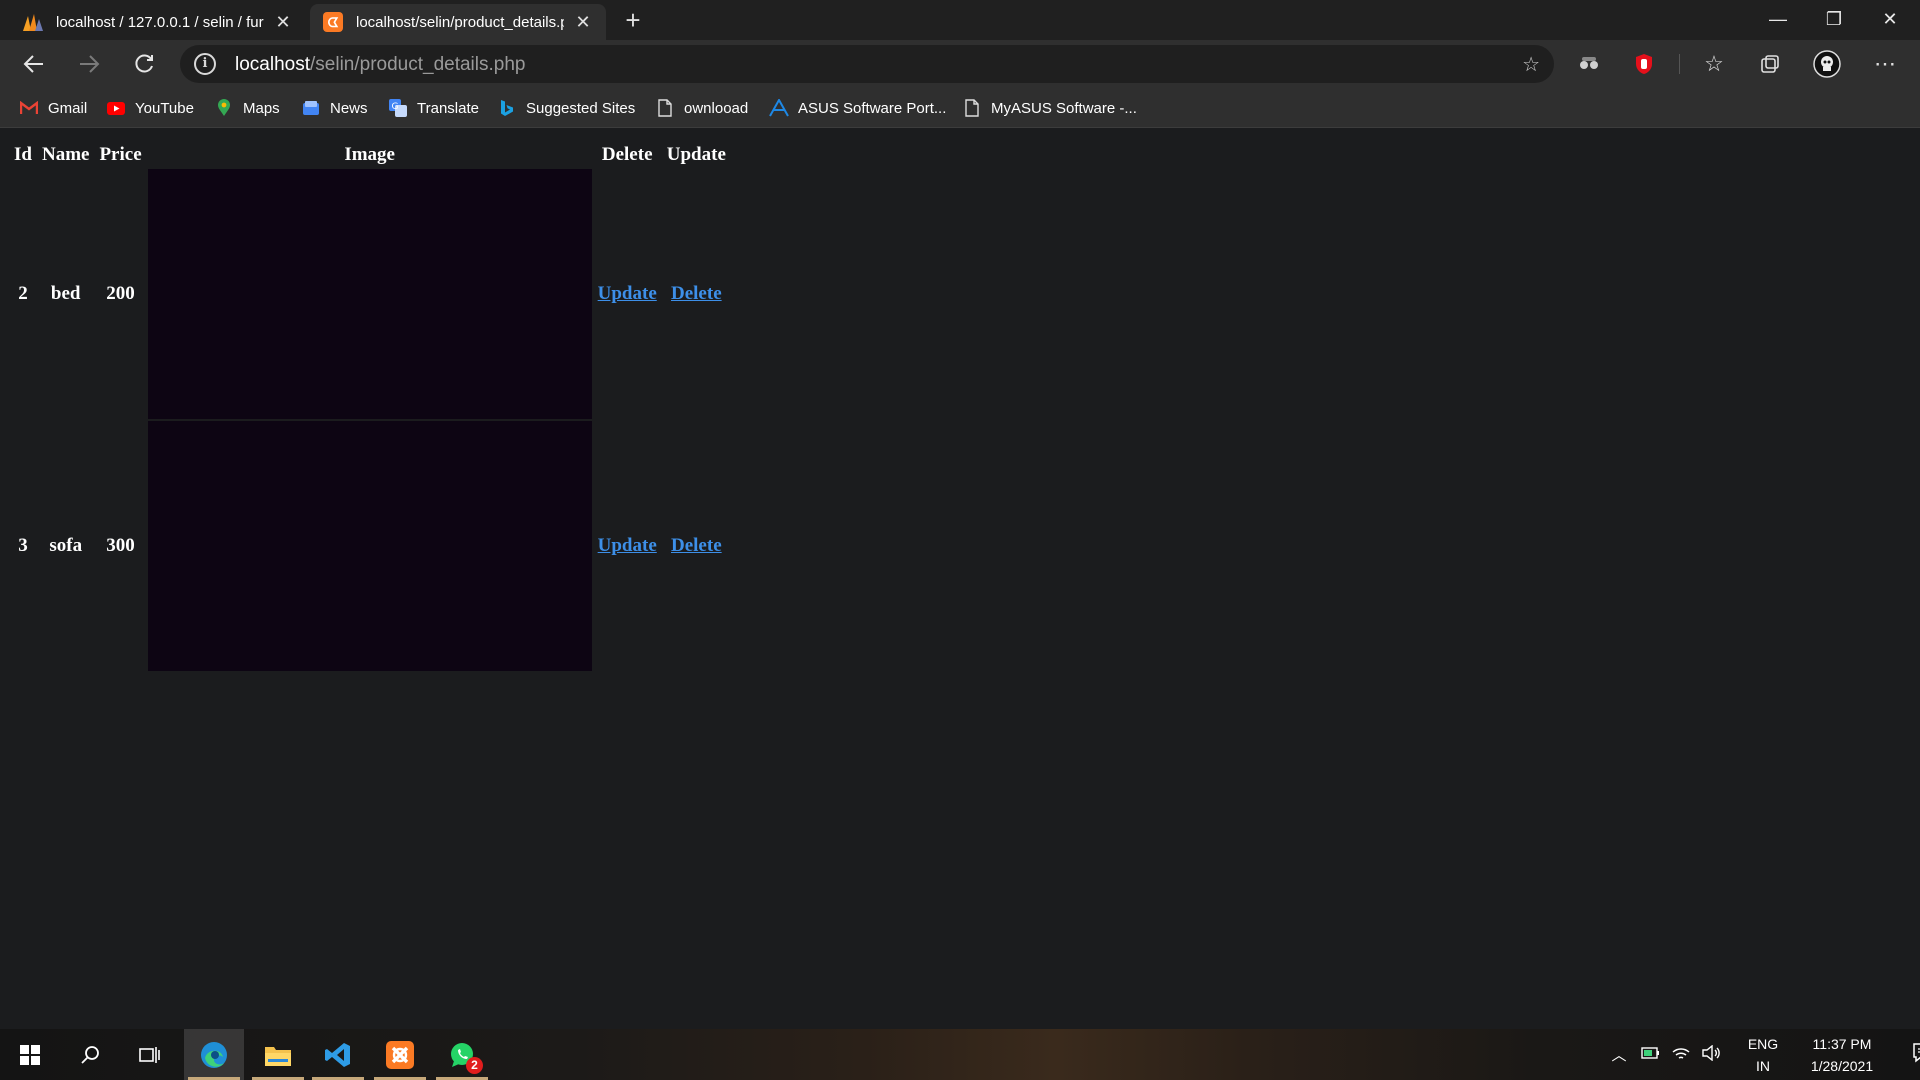 This screenshot has width=1920, height=1080. I want to click on minimize-button: —, so click(1778, 19).